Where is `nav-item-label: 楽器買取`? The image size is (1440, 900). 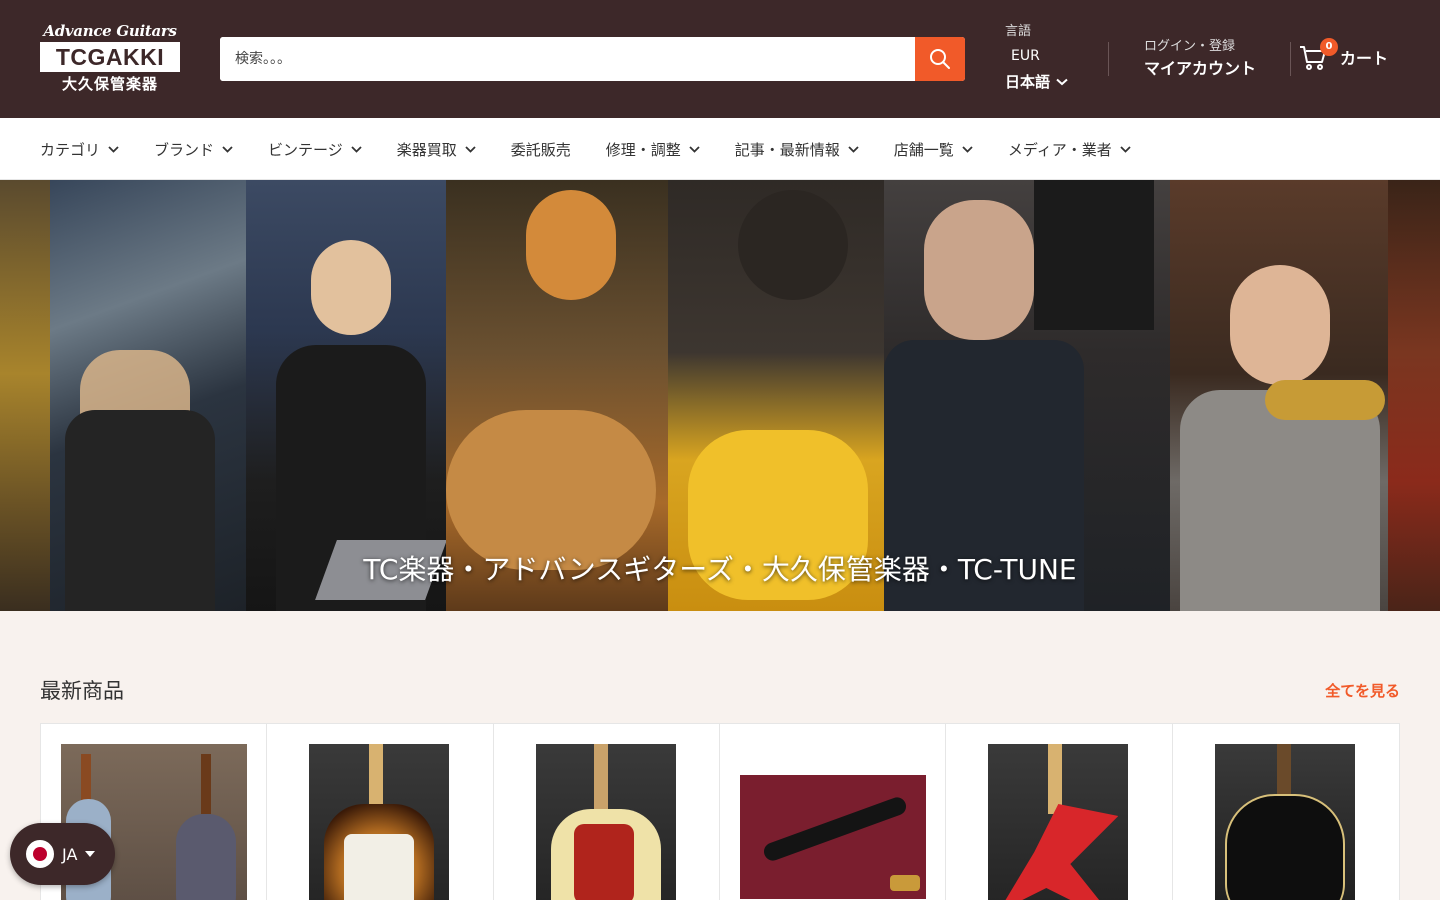
nav-item-label: 楽器買取 is located at coordinates (426, 149).